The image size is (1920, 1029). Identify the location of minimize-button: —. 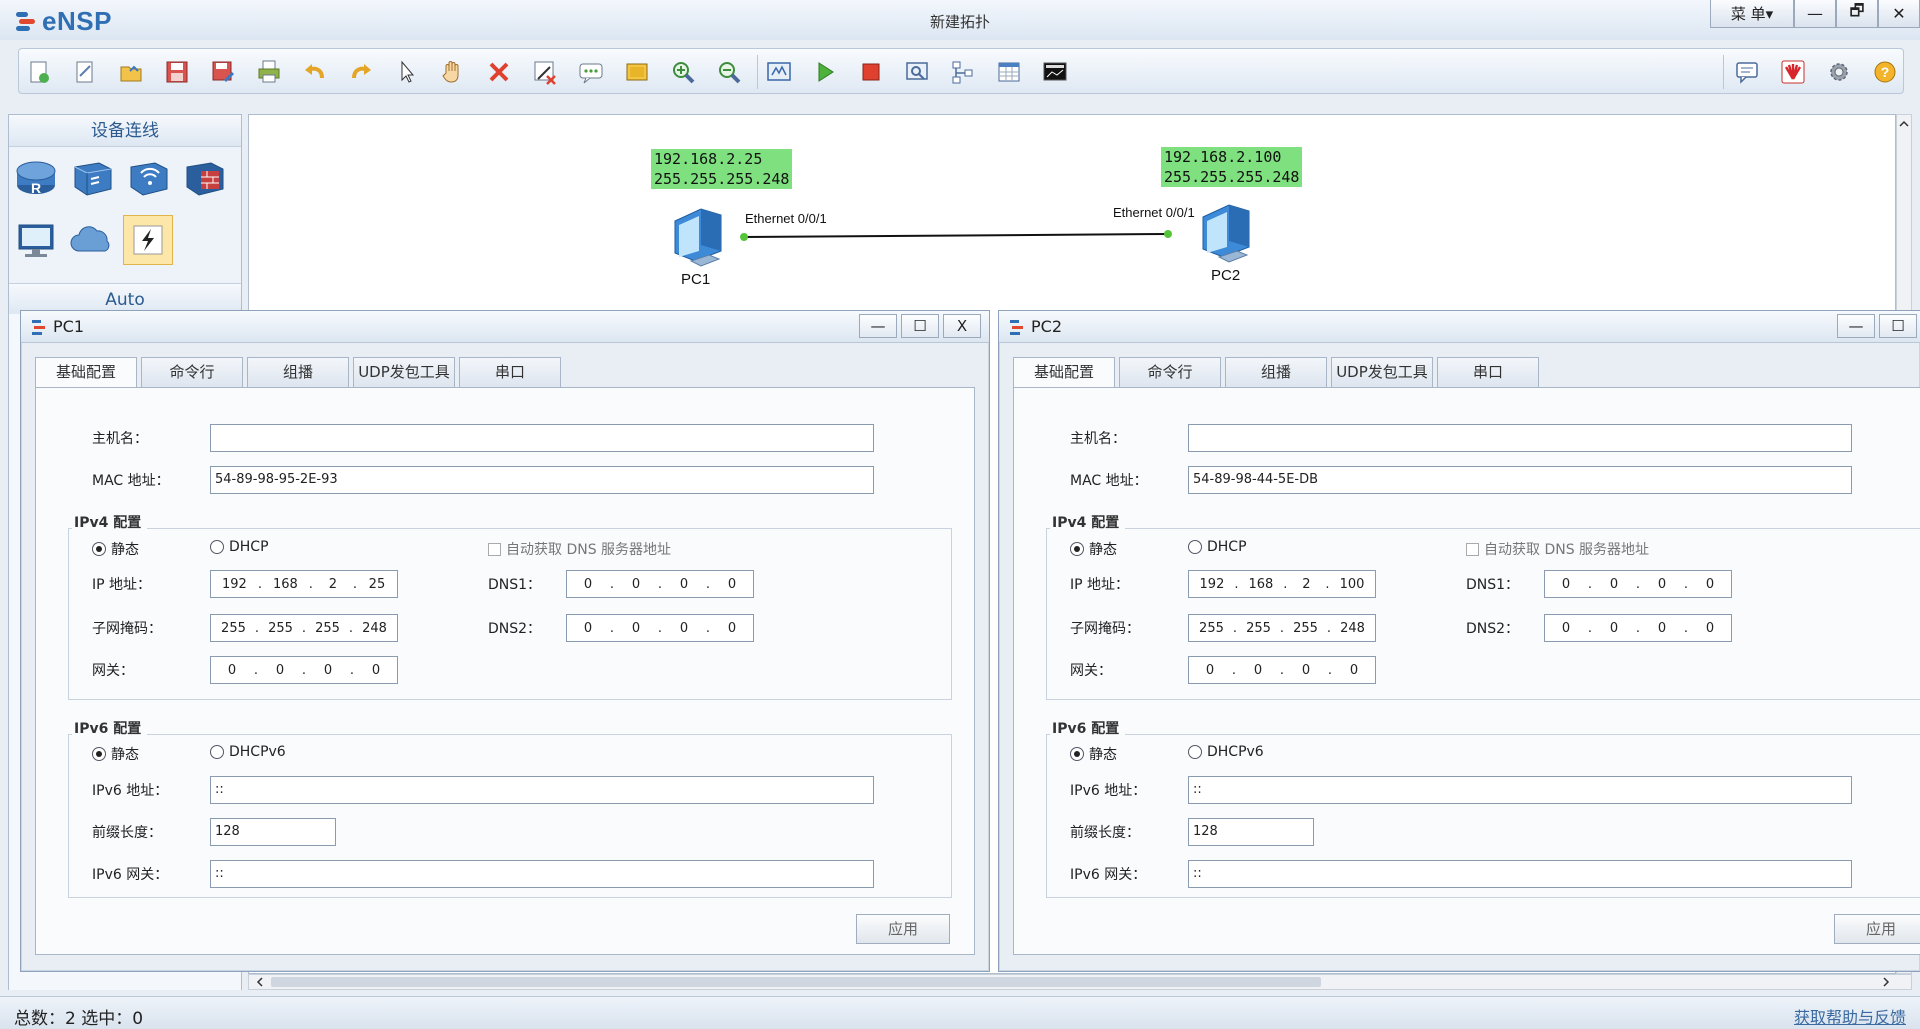
(1815, 14).